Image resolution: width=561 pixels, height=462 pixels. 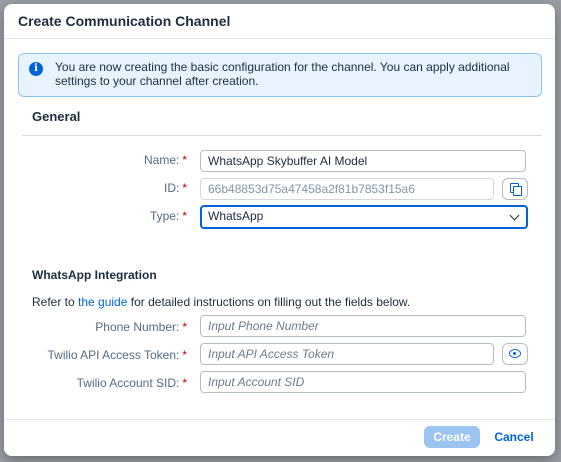 I want to click on token-label: Twilio API Access Token: *, so click(x=117, y=355).